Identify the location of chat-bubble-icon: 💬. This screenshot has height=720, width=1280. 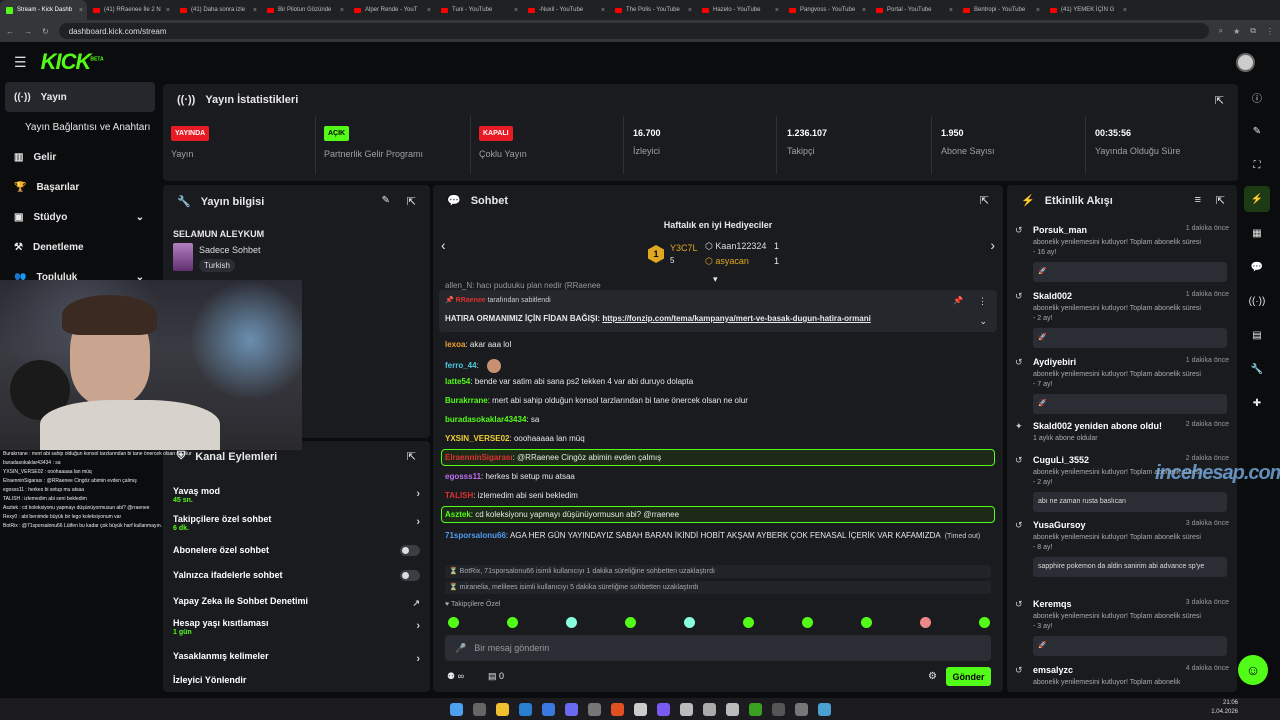
(1257, 267).